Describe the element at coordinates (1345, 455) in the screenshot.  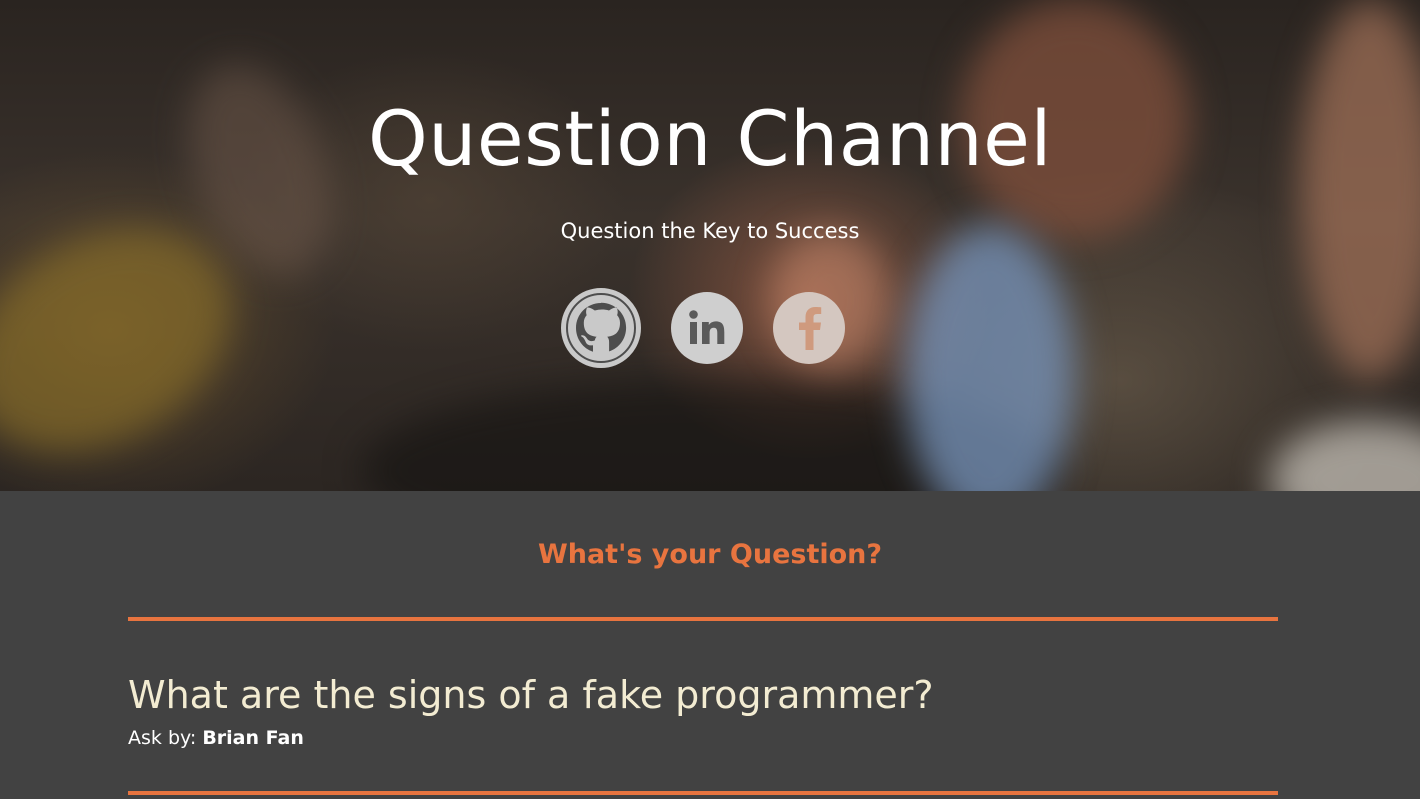
I see `background-image-white-sleeve` at that location.